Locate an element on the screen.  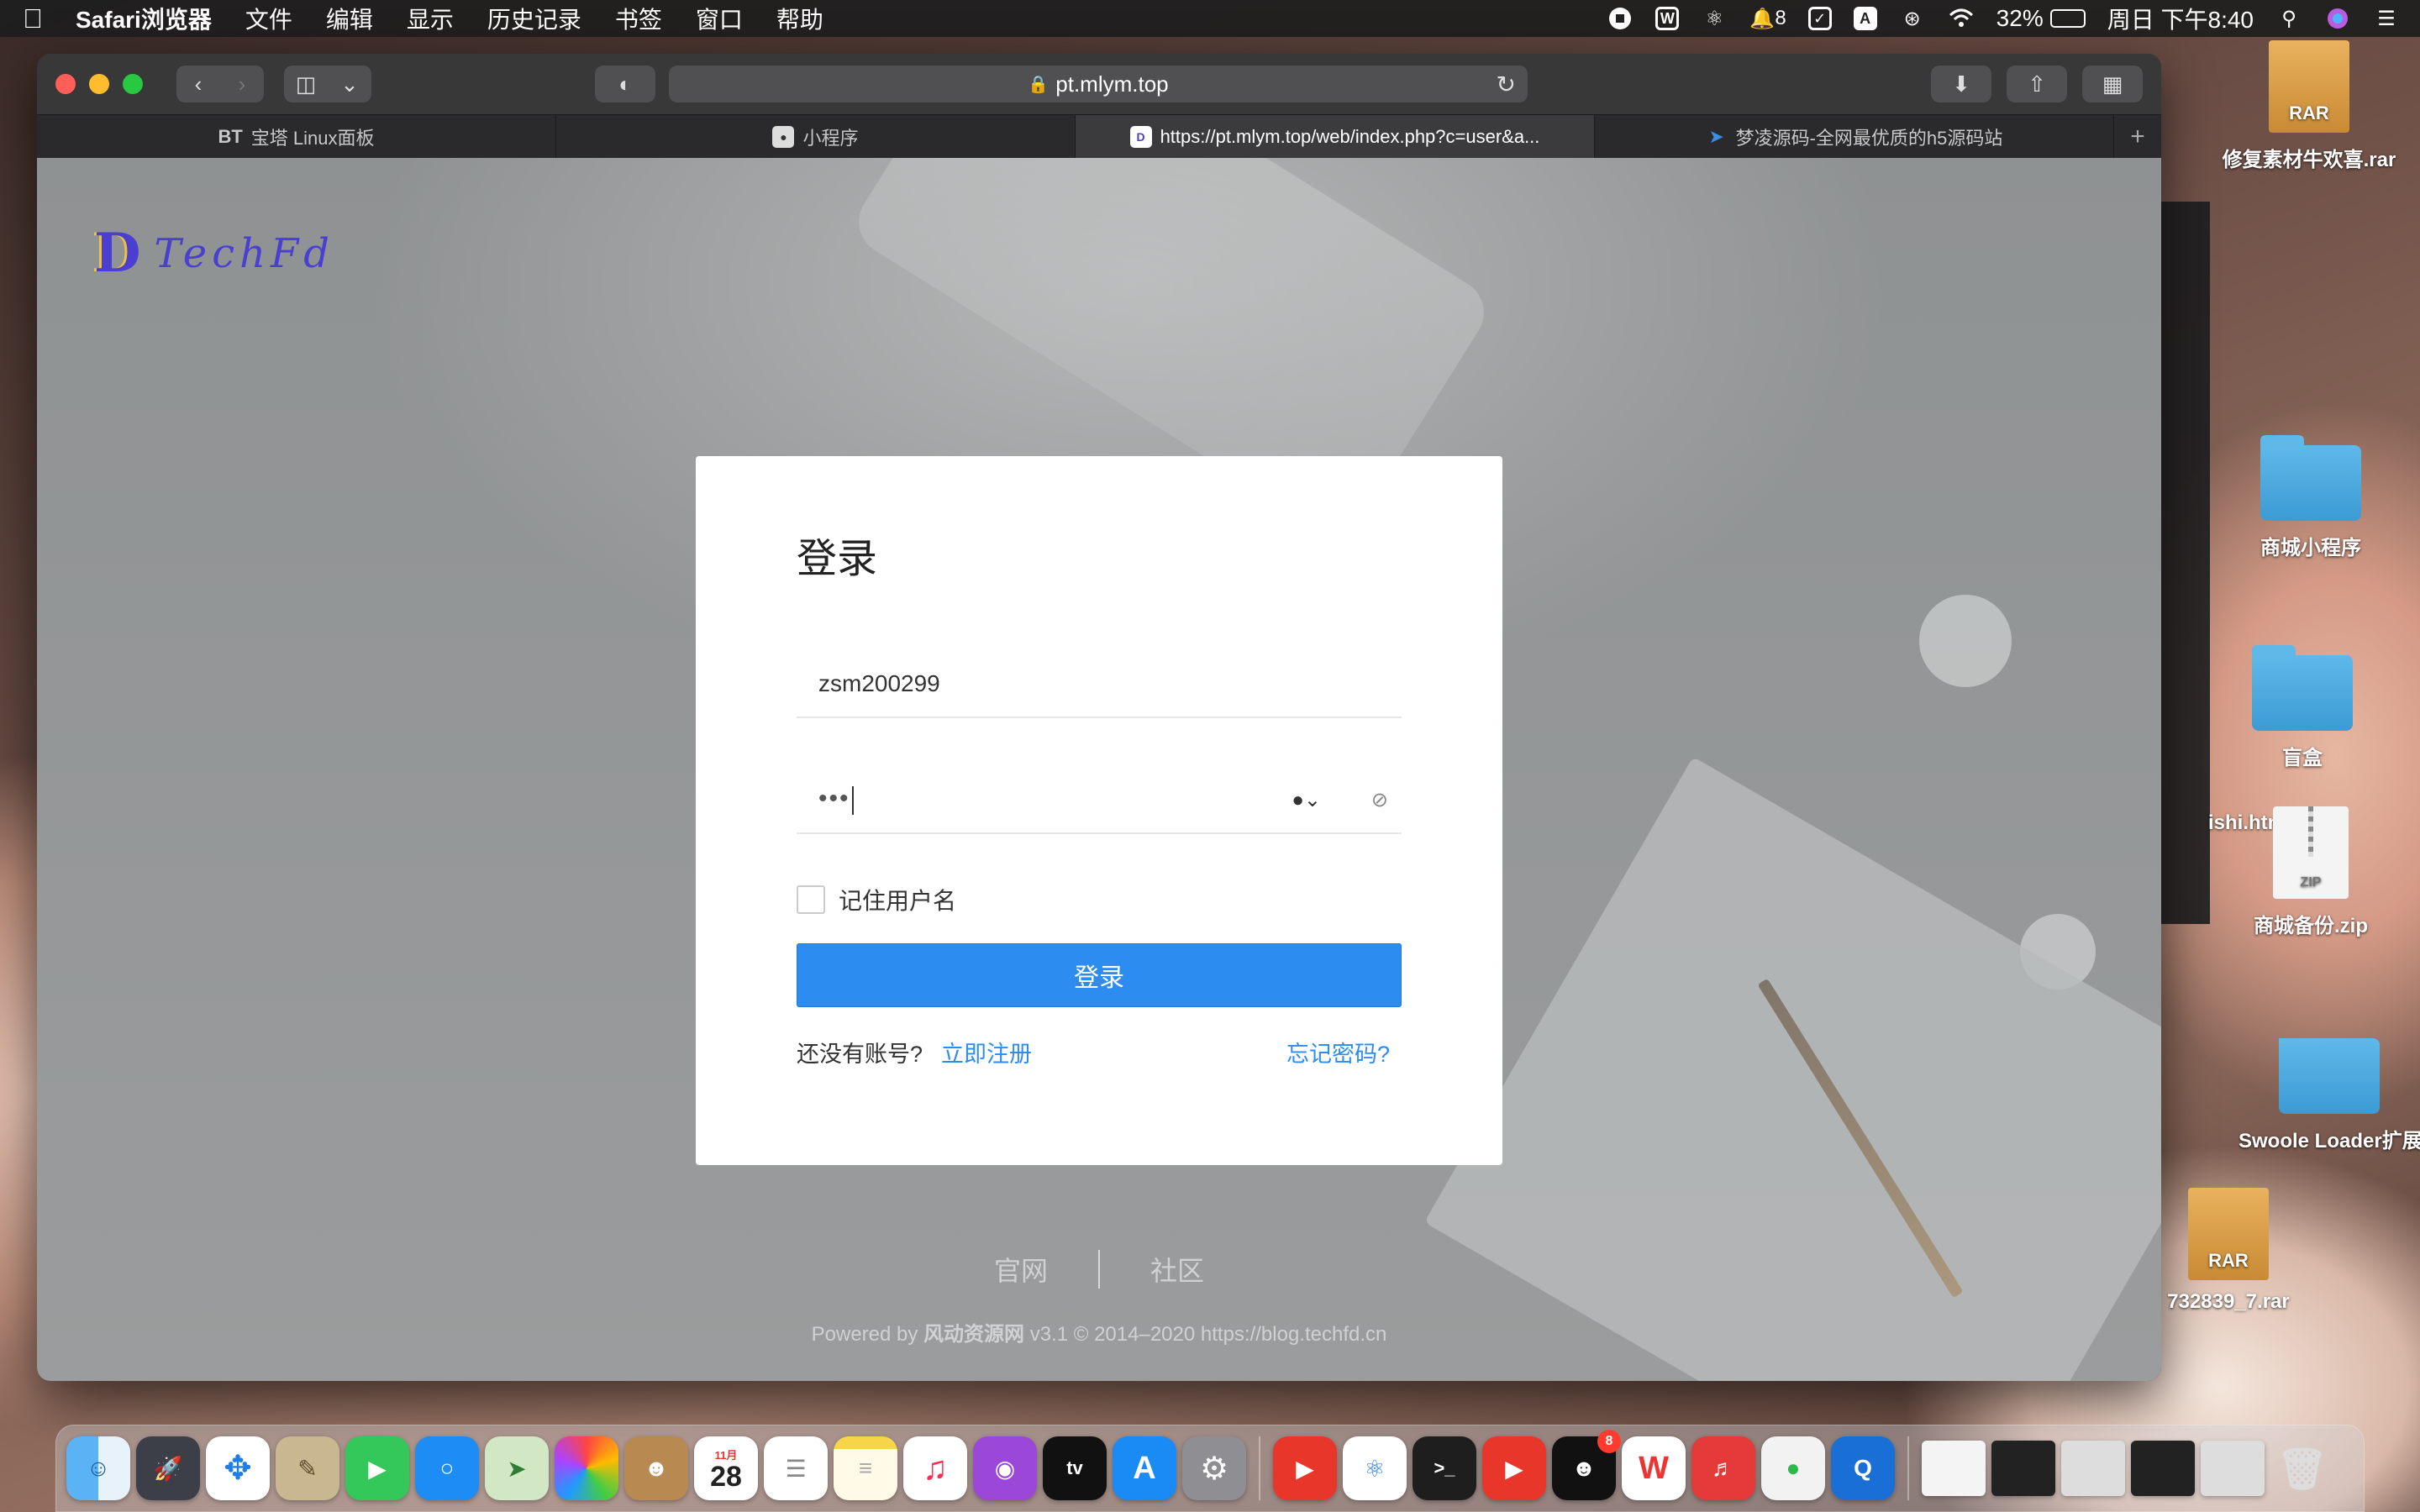
battery-icon is located at coordinates (2067, 18).